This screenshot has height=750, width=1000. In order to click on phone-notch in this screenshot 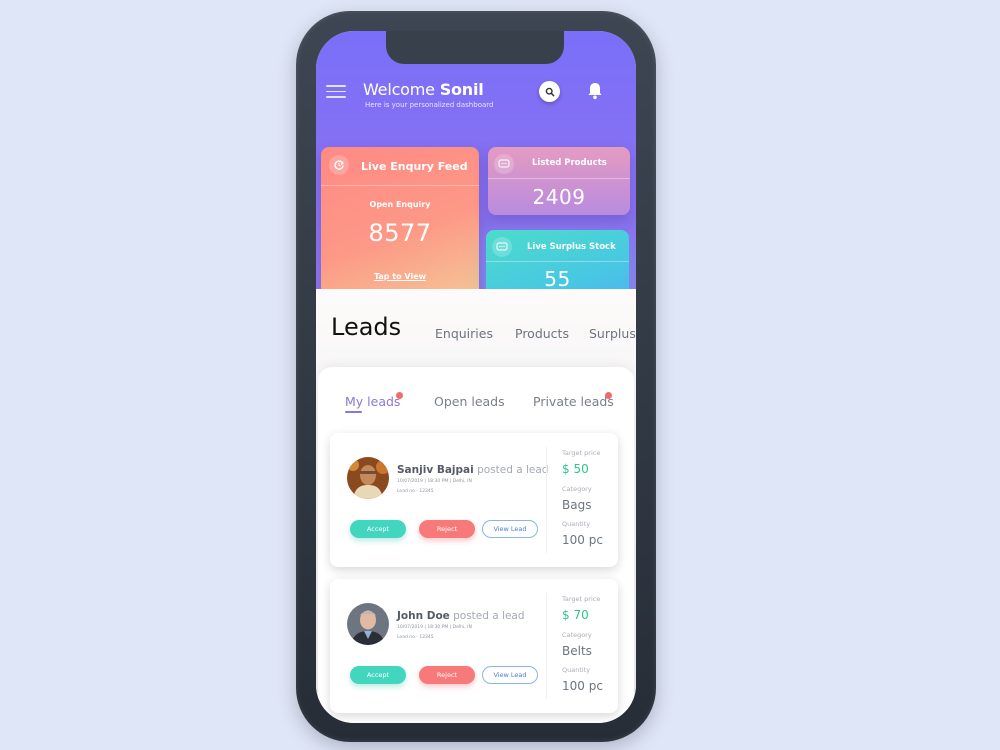, I will do `click(475, 47)`.